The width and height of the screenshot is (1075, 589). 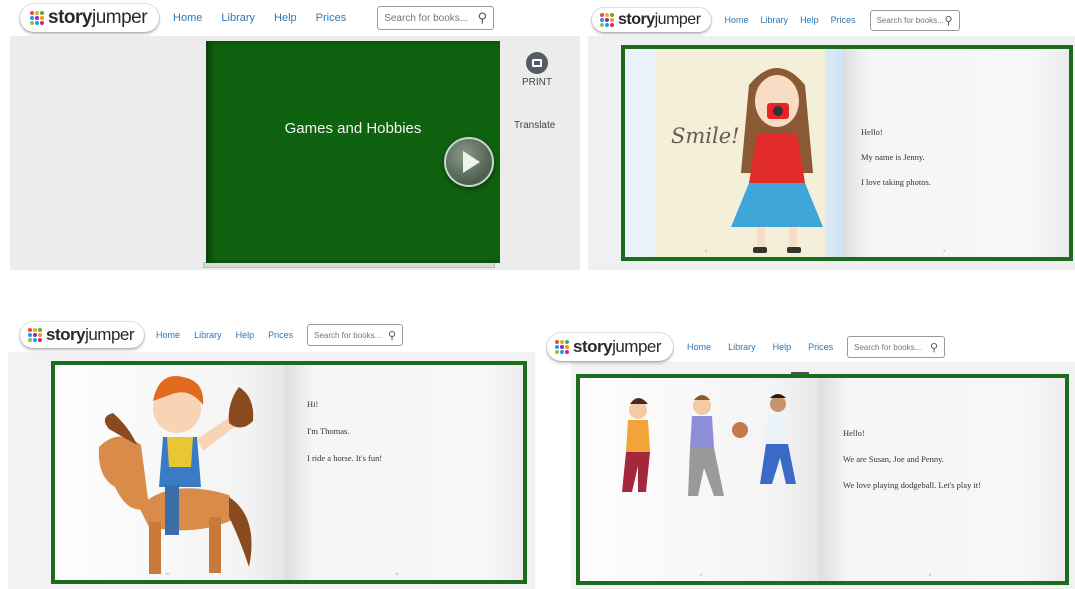 I want to click on page-number: 11, so click(x=397, y=573).